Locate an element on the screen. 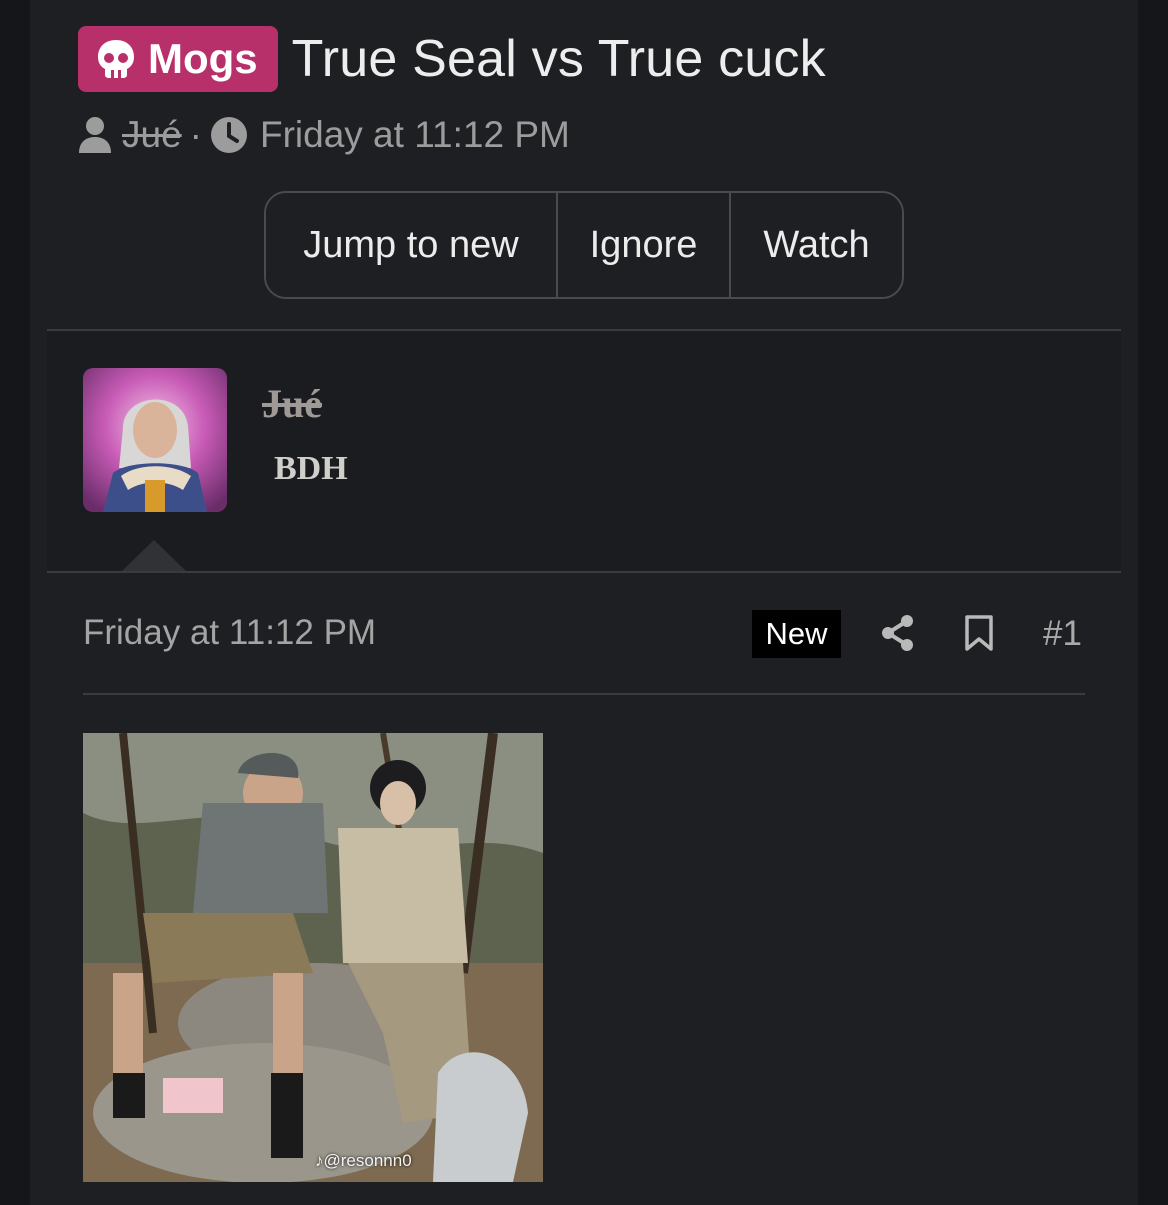  watch-button: Watch is located at coordinates (815, 245).